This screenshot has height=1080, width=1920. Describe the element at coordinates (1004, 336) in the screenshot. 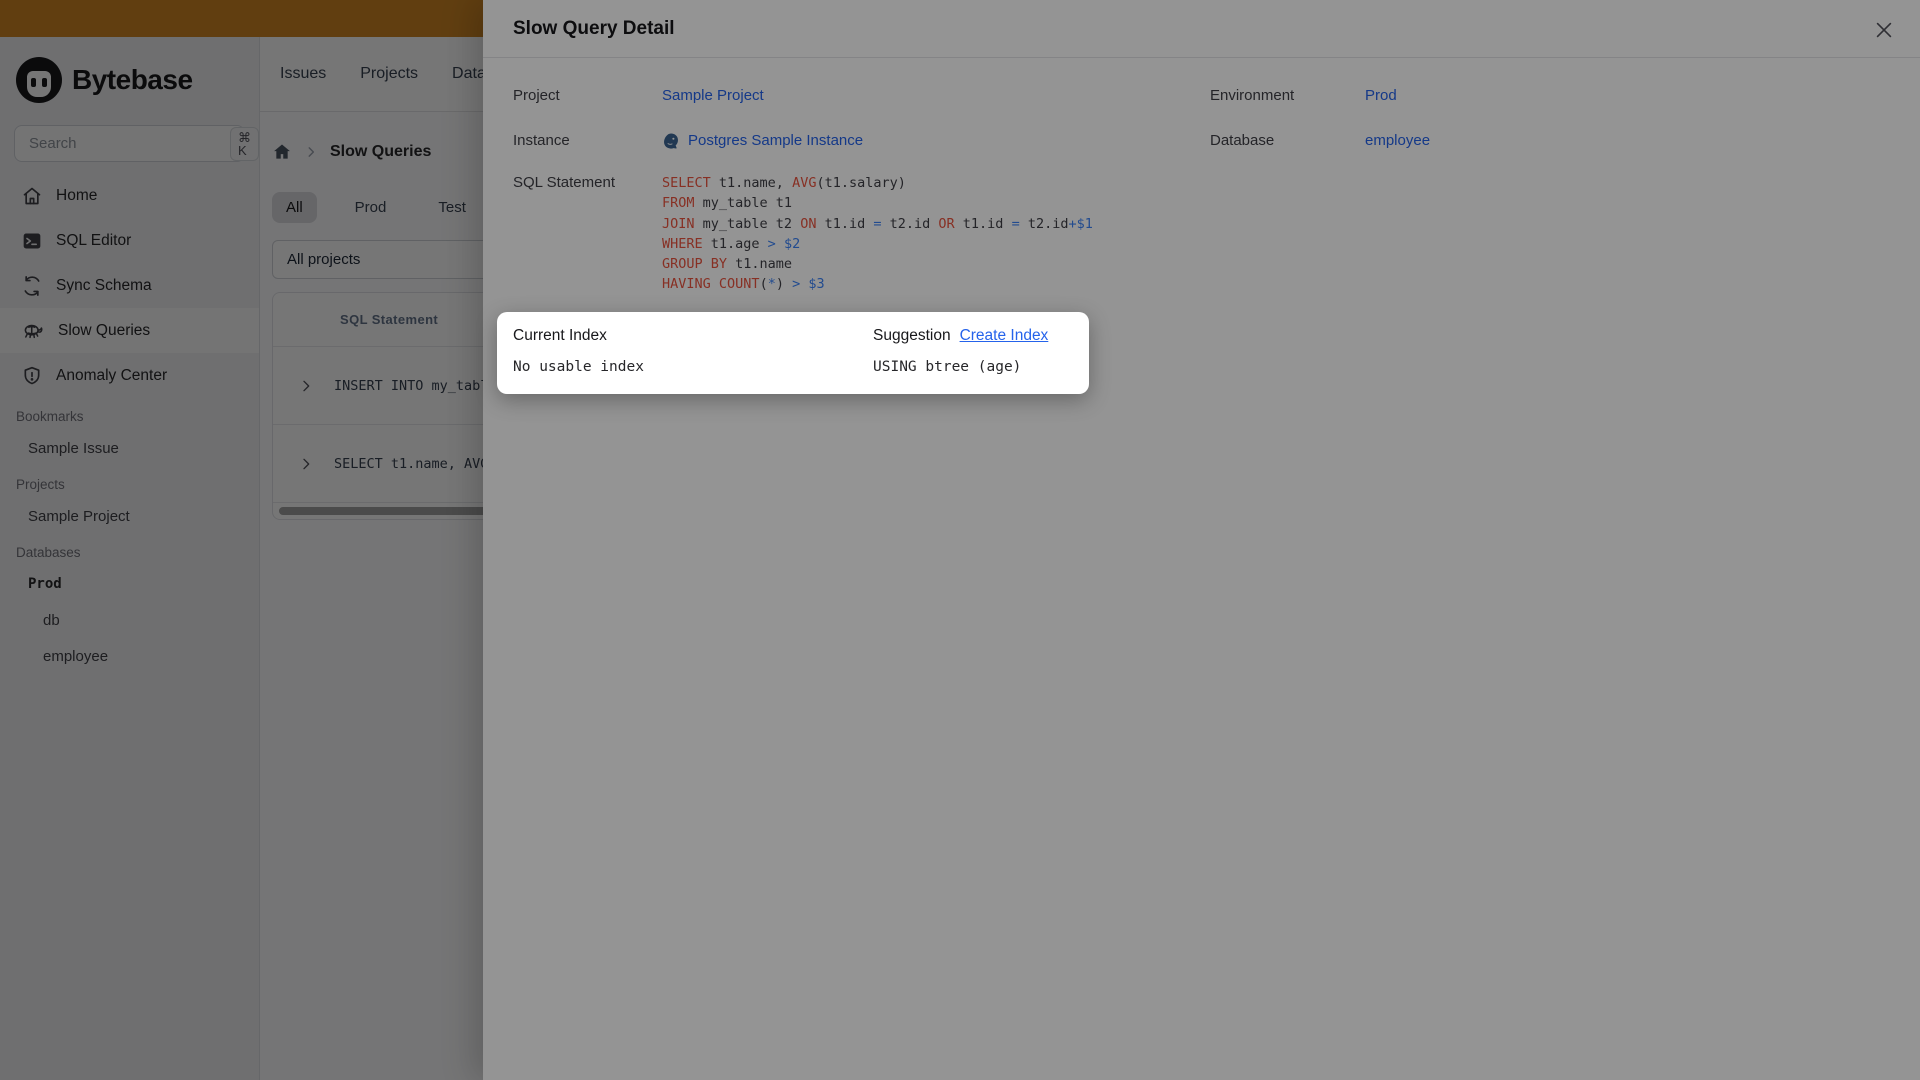

I see `create-index-link: Create Index` at that location.